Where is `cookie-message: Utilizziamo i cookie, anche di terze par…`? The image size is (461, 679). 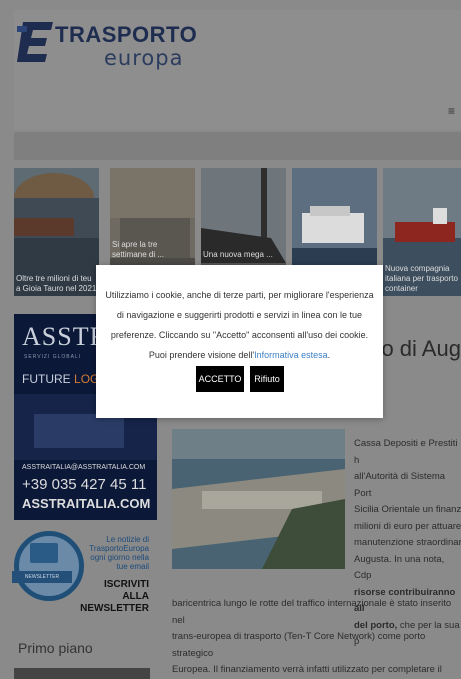 cookie-message: Utilizziamo i cookie, anche di terze par… is located at coordinates (239, 325).